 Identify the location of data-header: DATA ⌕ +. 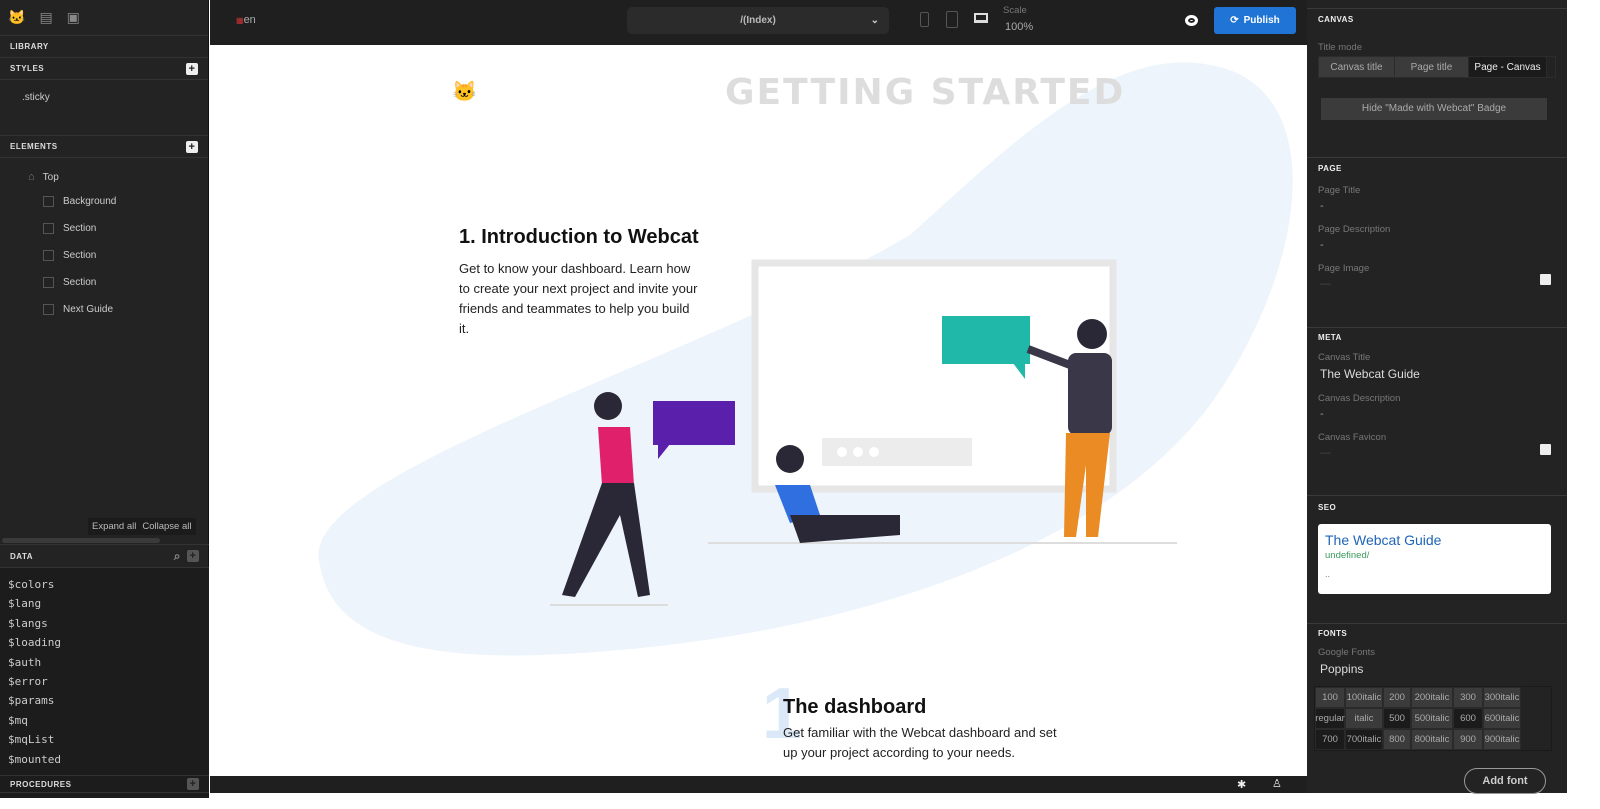
(104, 556).